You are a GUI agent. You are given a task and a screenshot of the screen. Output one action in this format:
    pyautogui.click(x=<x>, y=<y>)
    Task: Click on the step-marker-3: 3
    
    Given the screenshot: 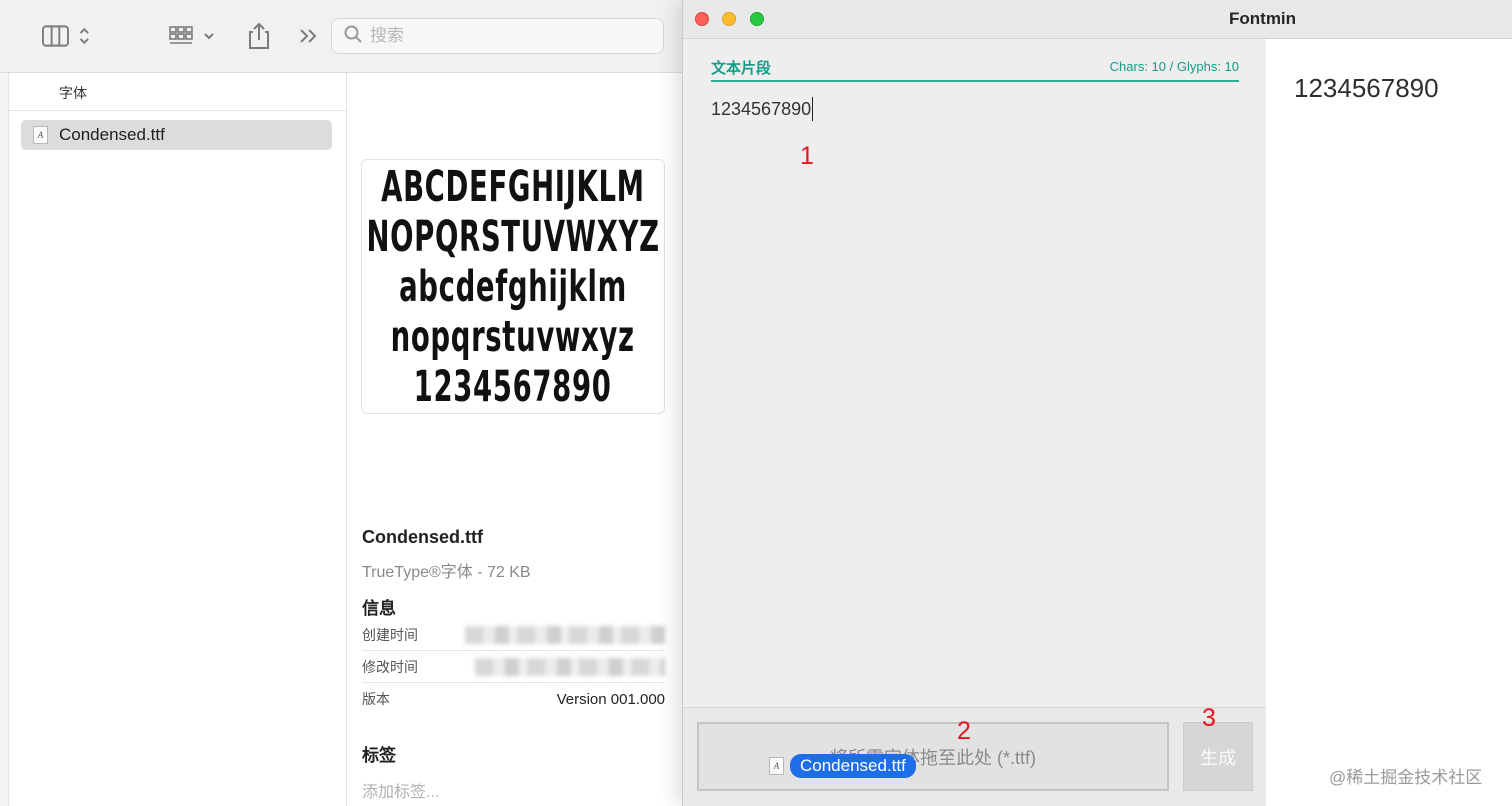 What is the action you would take?
    pyautogui.click(x=1209, y=718)
    